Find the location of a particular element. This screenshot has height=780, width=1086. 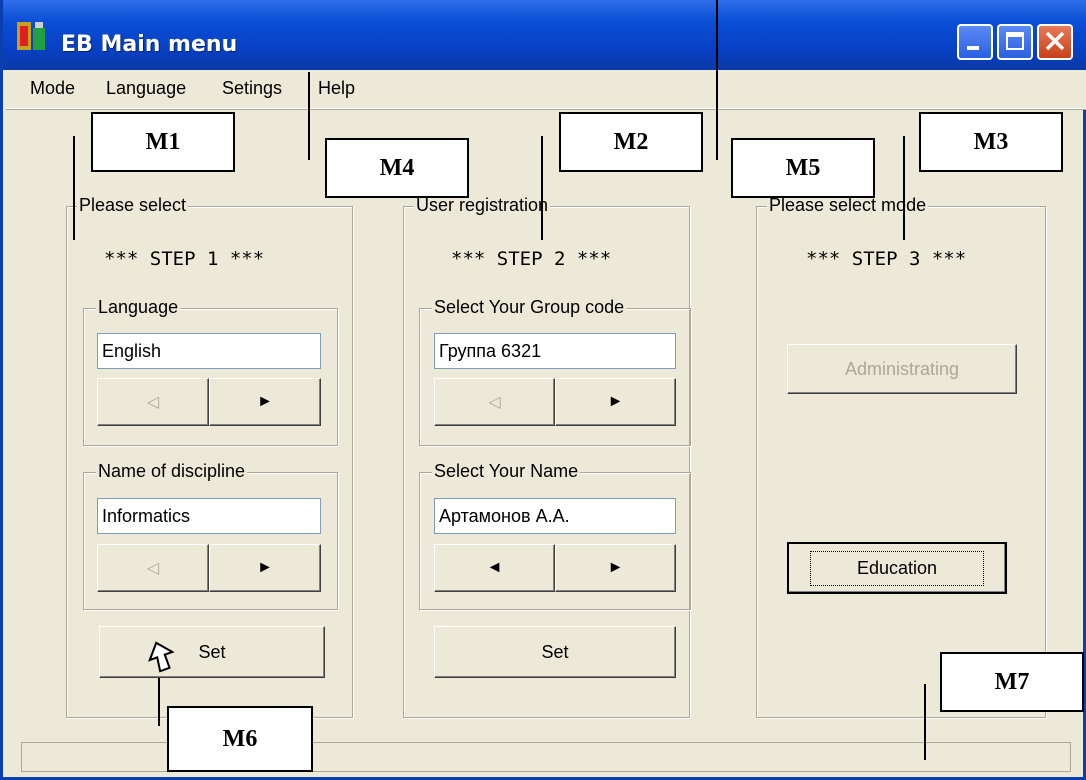

name-prev-button: ◄ is located at coordinates (494, 568).